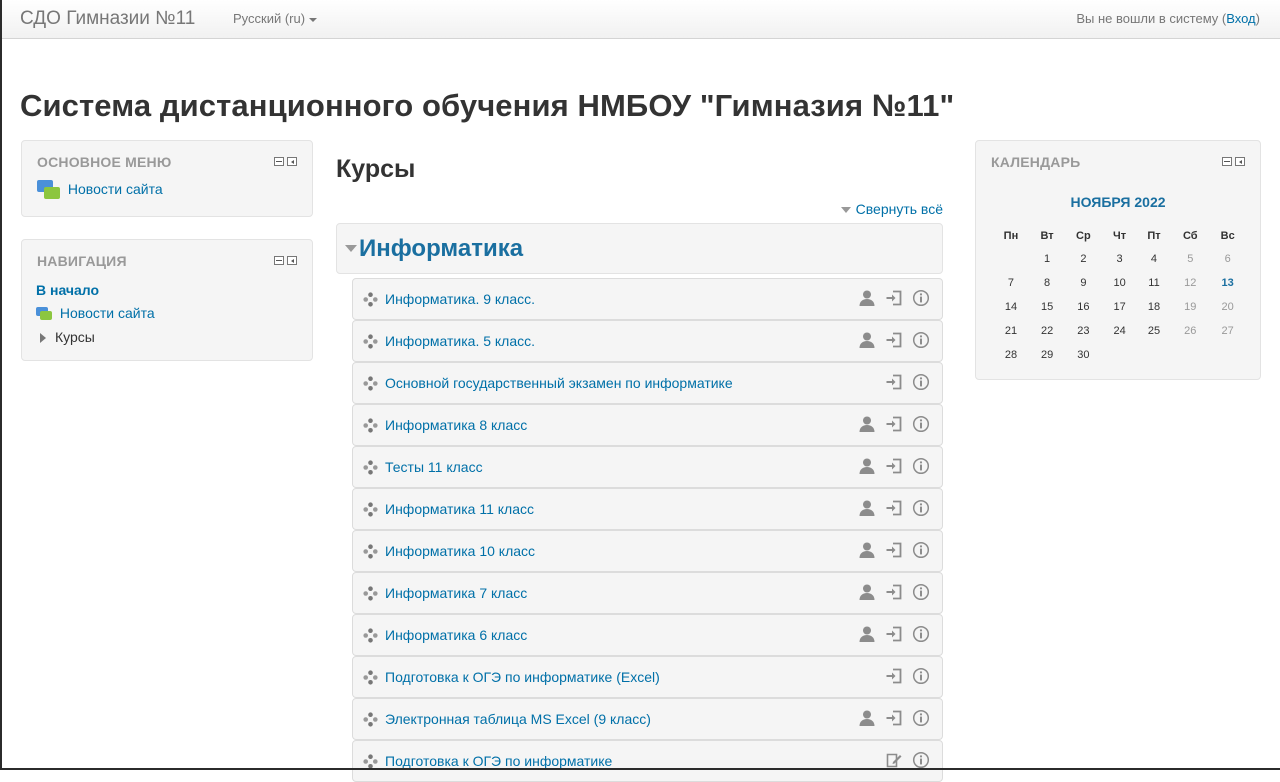 The image size is (1280, 782). Describe the element at coordinates (1154, 307) in the screenshot. I see `calendar-day: 18` at that location.